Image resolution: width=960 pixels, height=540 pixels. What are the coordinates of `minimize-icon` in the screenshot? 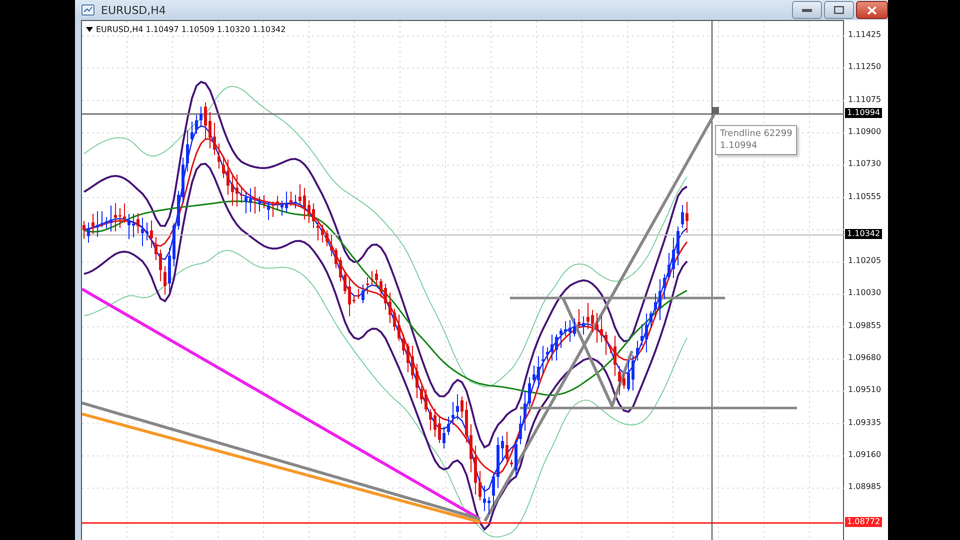 It's located at (807, 10).